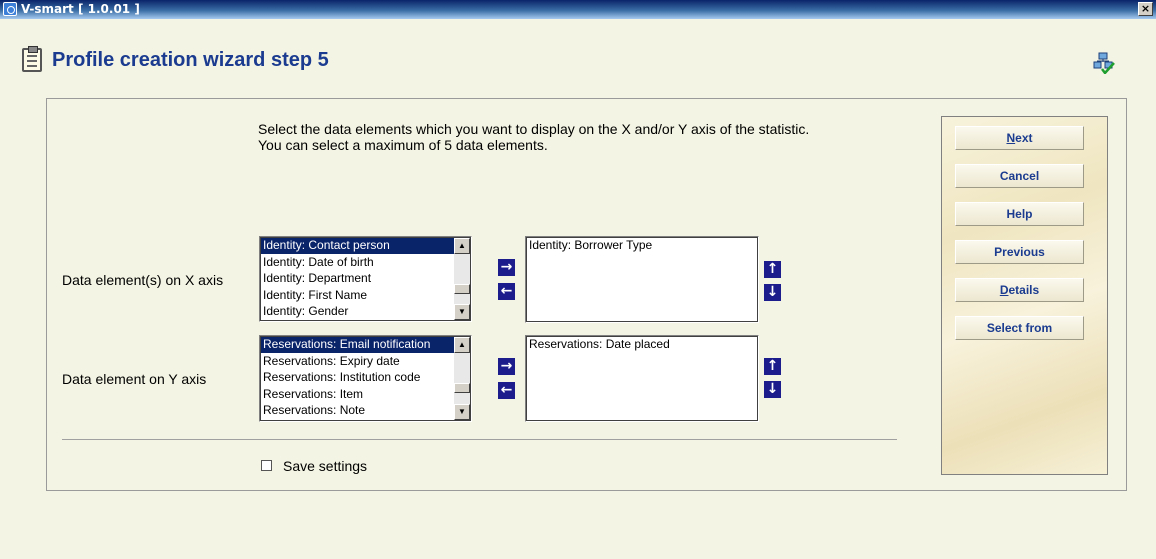 This screenshot has height=559, width=1156. I want to click on tree-check-icon, so click(1104, 63).